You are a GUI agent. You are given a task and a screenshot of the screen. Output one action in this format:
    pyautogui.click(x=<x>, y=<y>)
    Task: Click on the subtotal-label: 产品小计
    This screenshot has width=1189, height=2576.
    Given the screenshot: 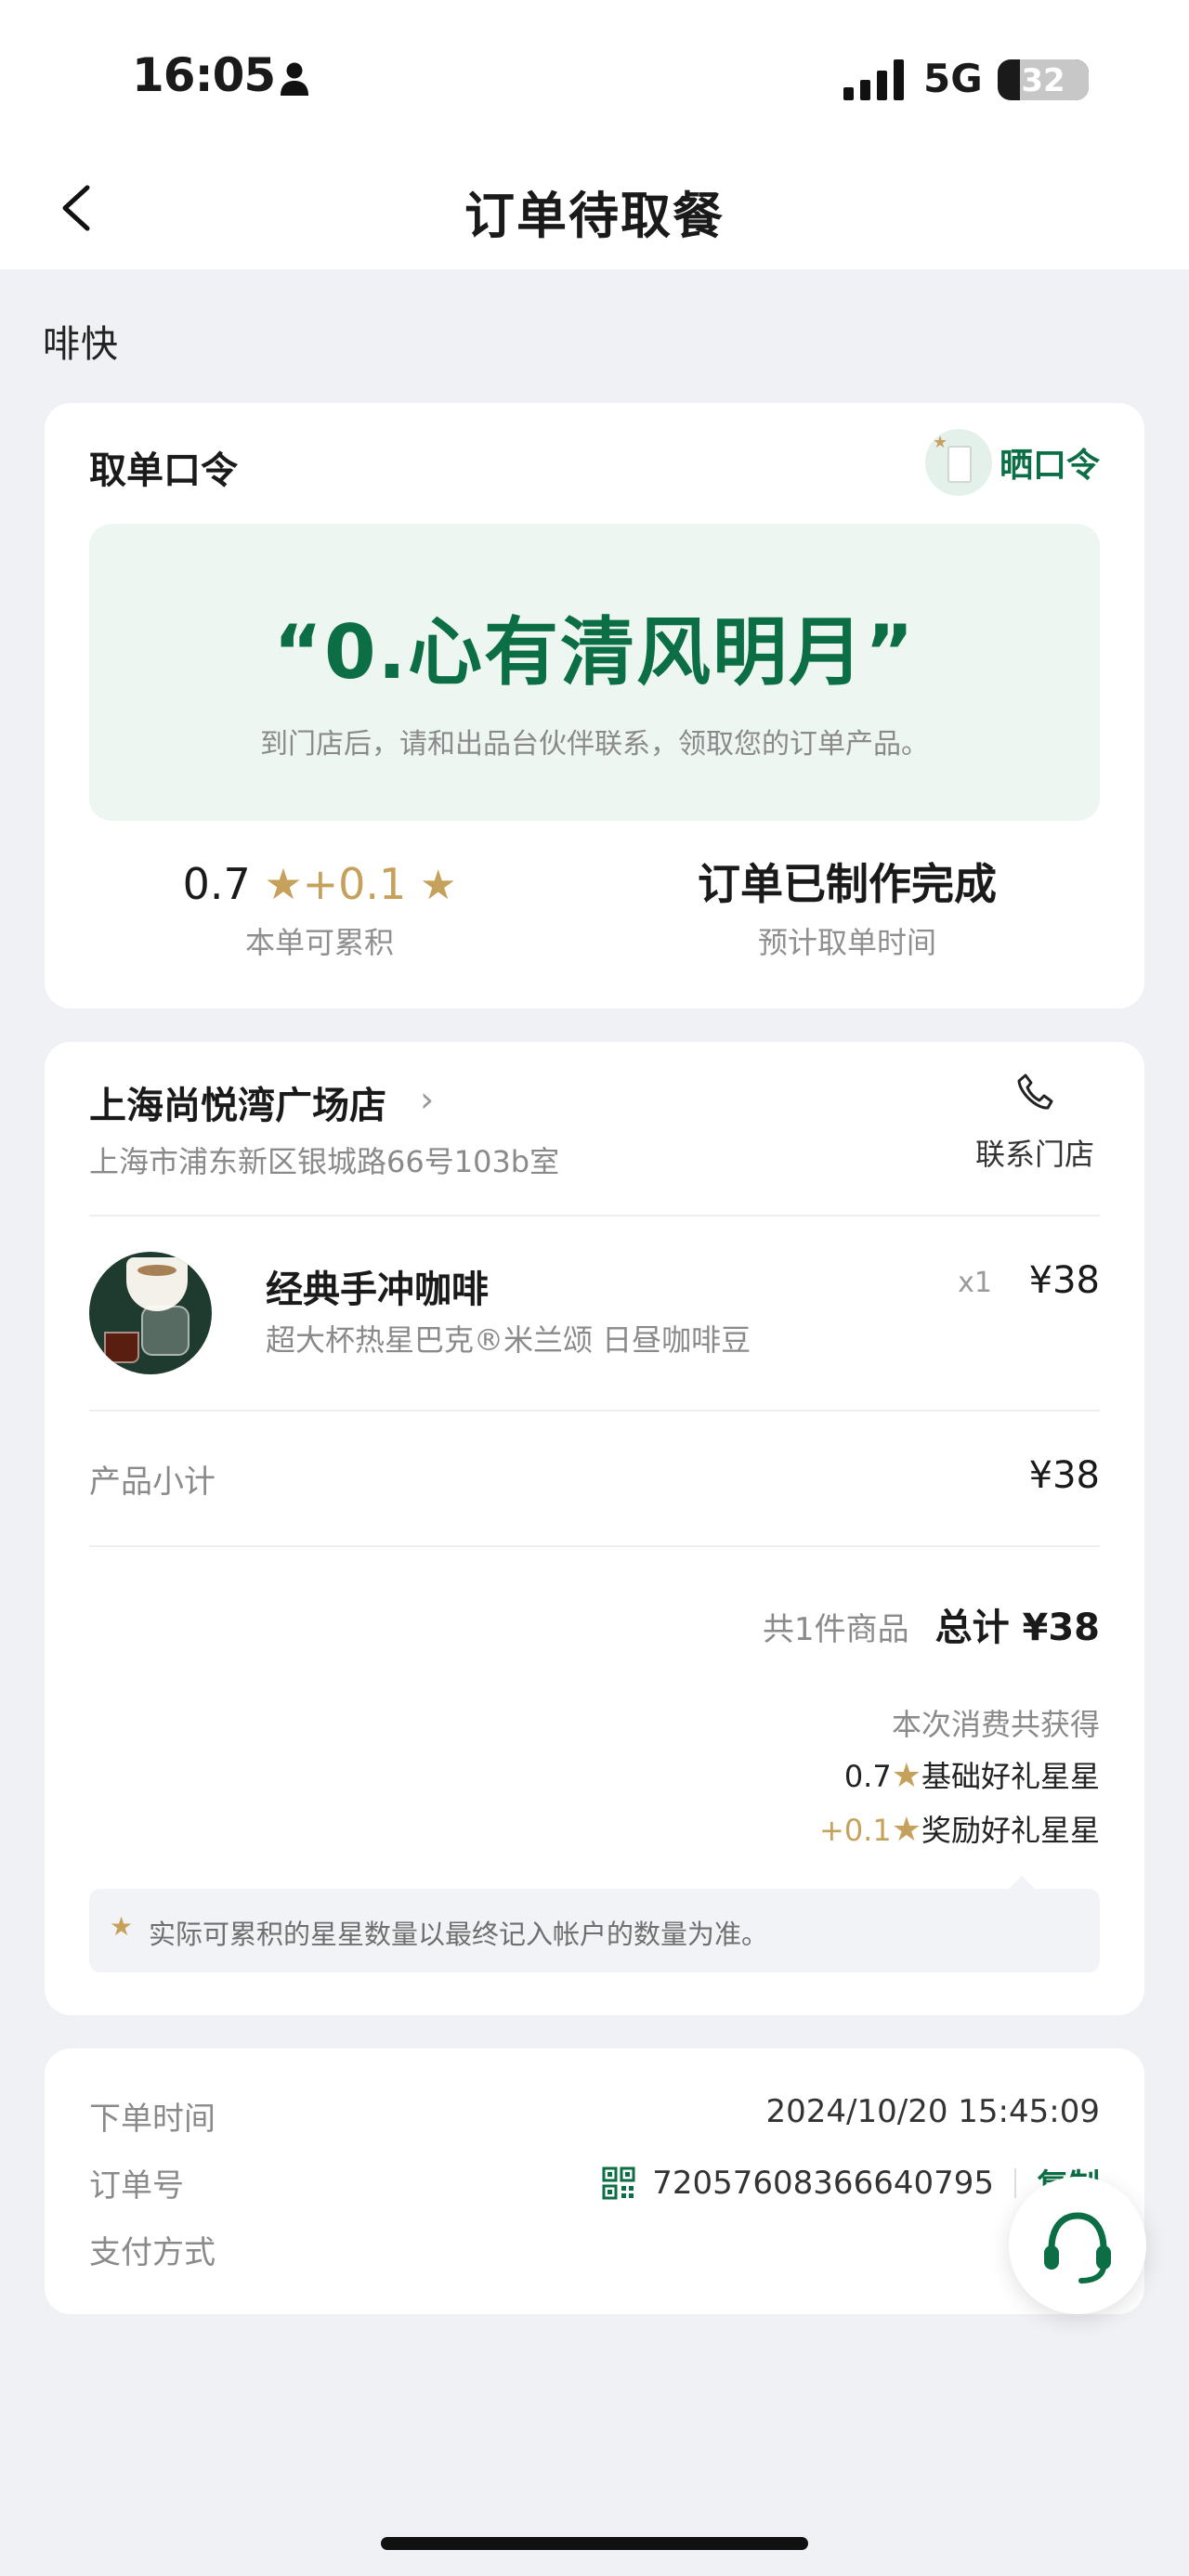 What is the action you would take?
    pyautogui.click(x=152, y=1482)
    